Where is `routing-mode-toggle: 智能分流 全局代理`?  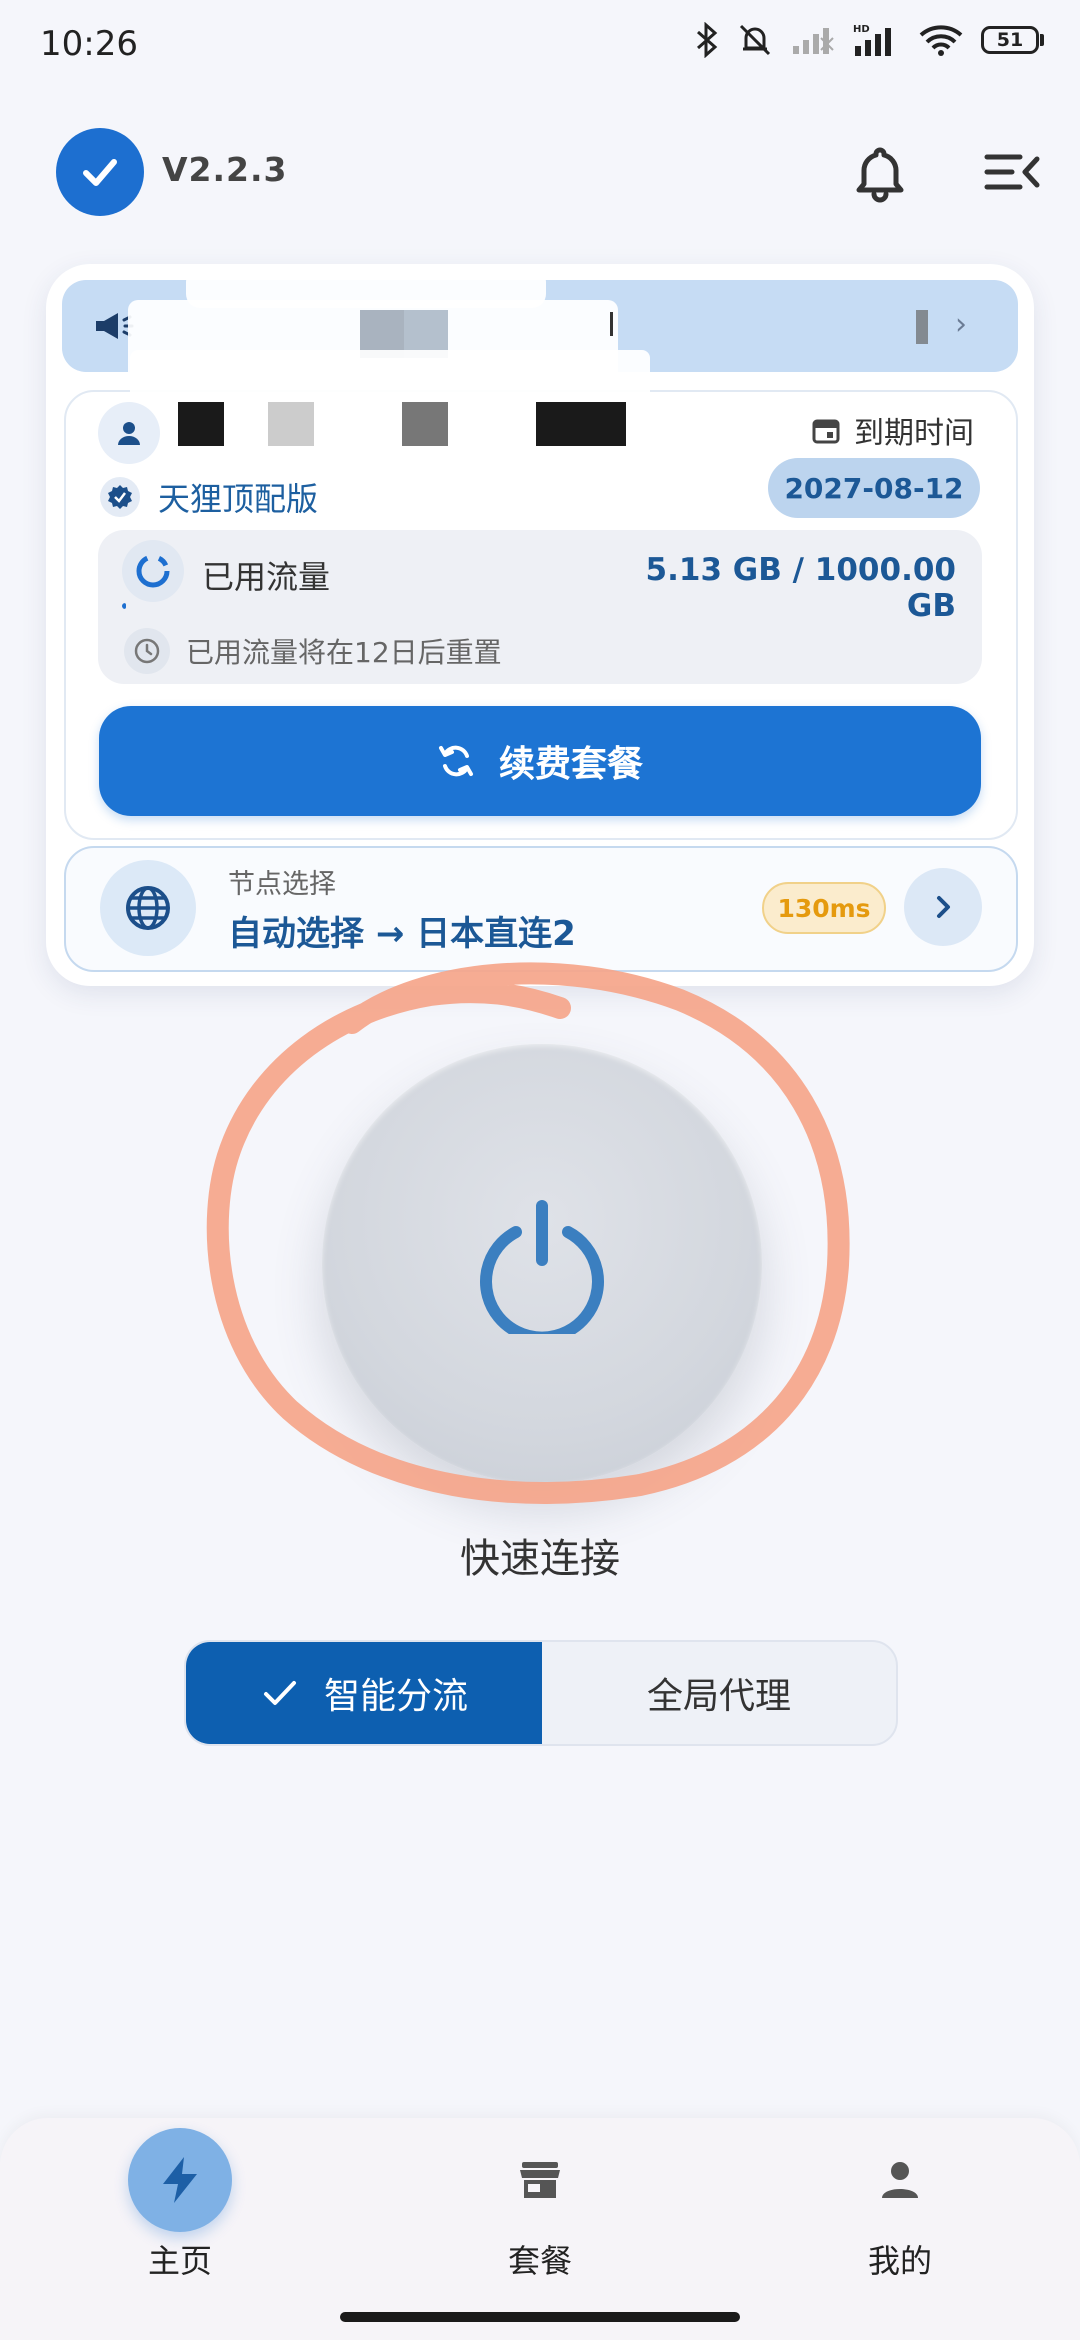
routing-mode-toggle: 智能分流 全局代理 is located at coordinates (541, 1693).